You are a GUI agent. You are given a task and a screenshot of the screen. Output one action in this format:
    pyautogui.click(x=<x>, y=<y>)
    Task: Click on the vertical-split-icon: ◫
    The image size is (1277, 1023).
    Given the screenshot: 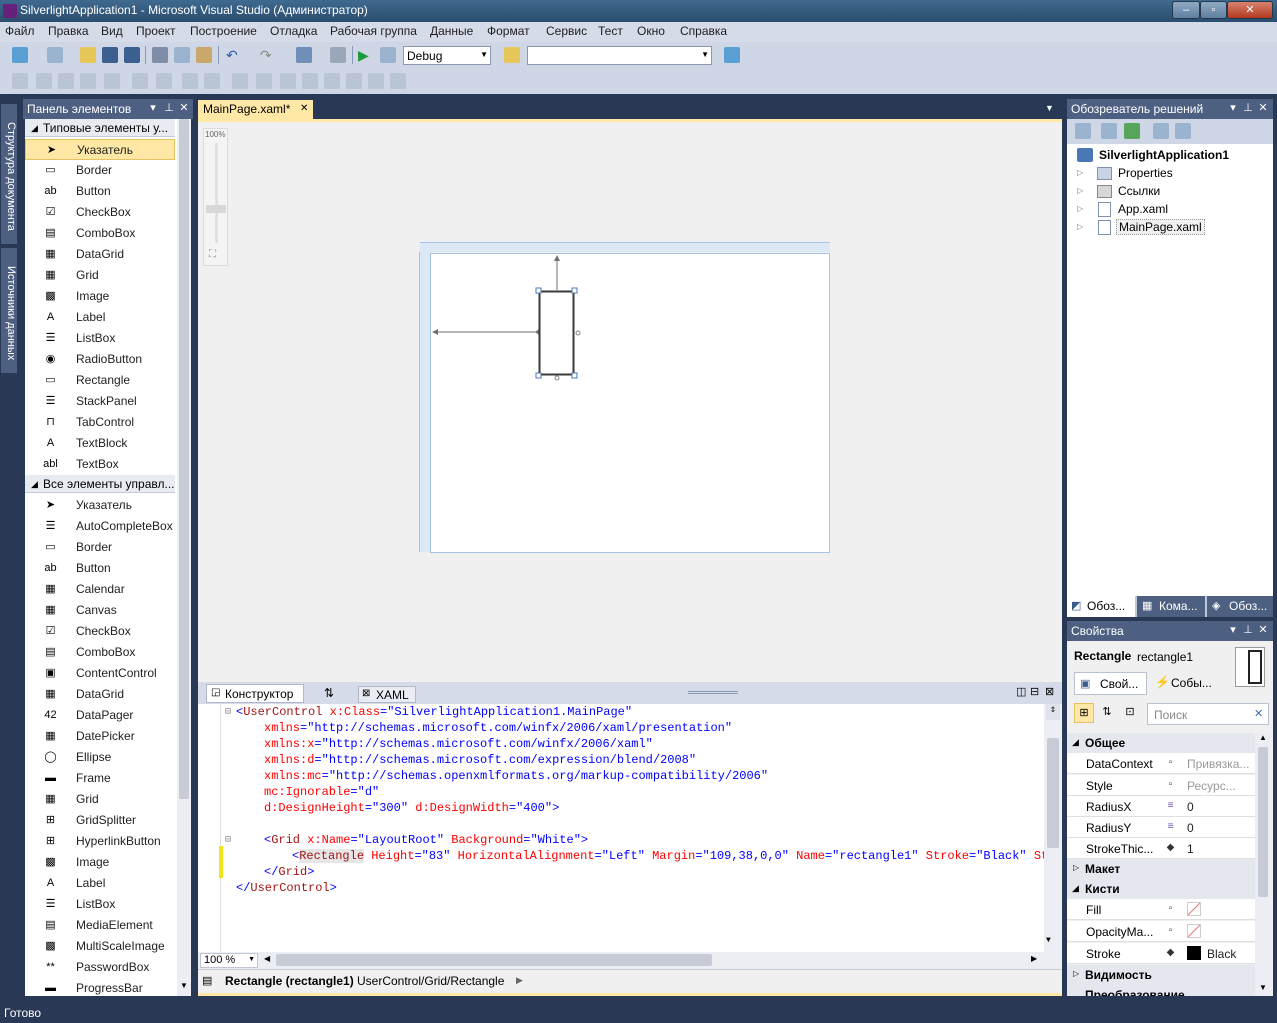 What is the action you would take?
    pyautogui.click(x=1021, y=691)
    